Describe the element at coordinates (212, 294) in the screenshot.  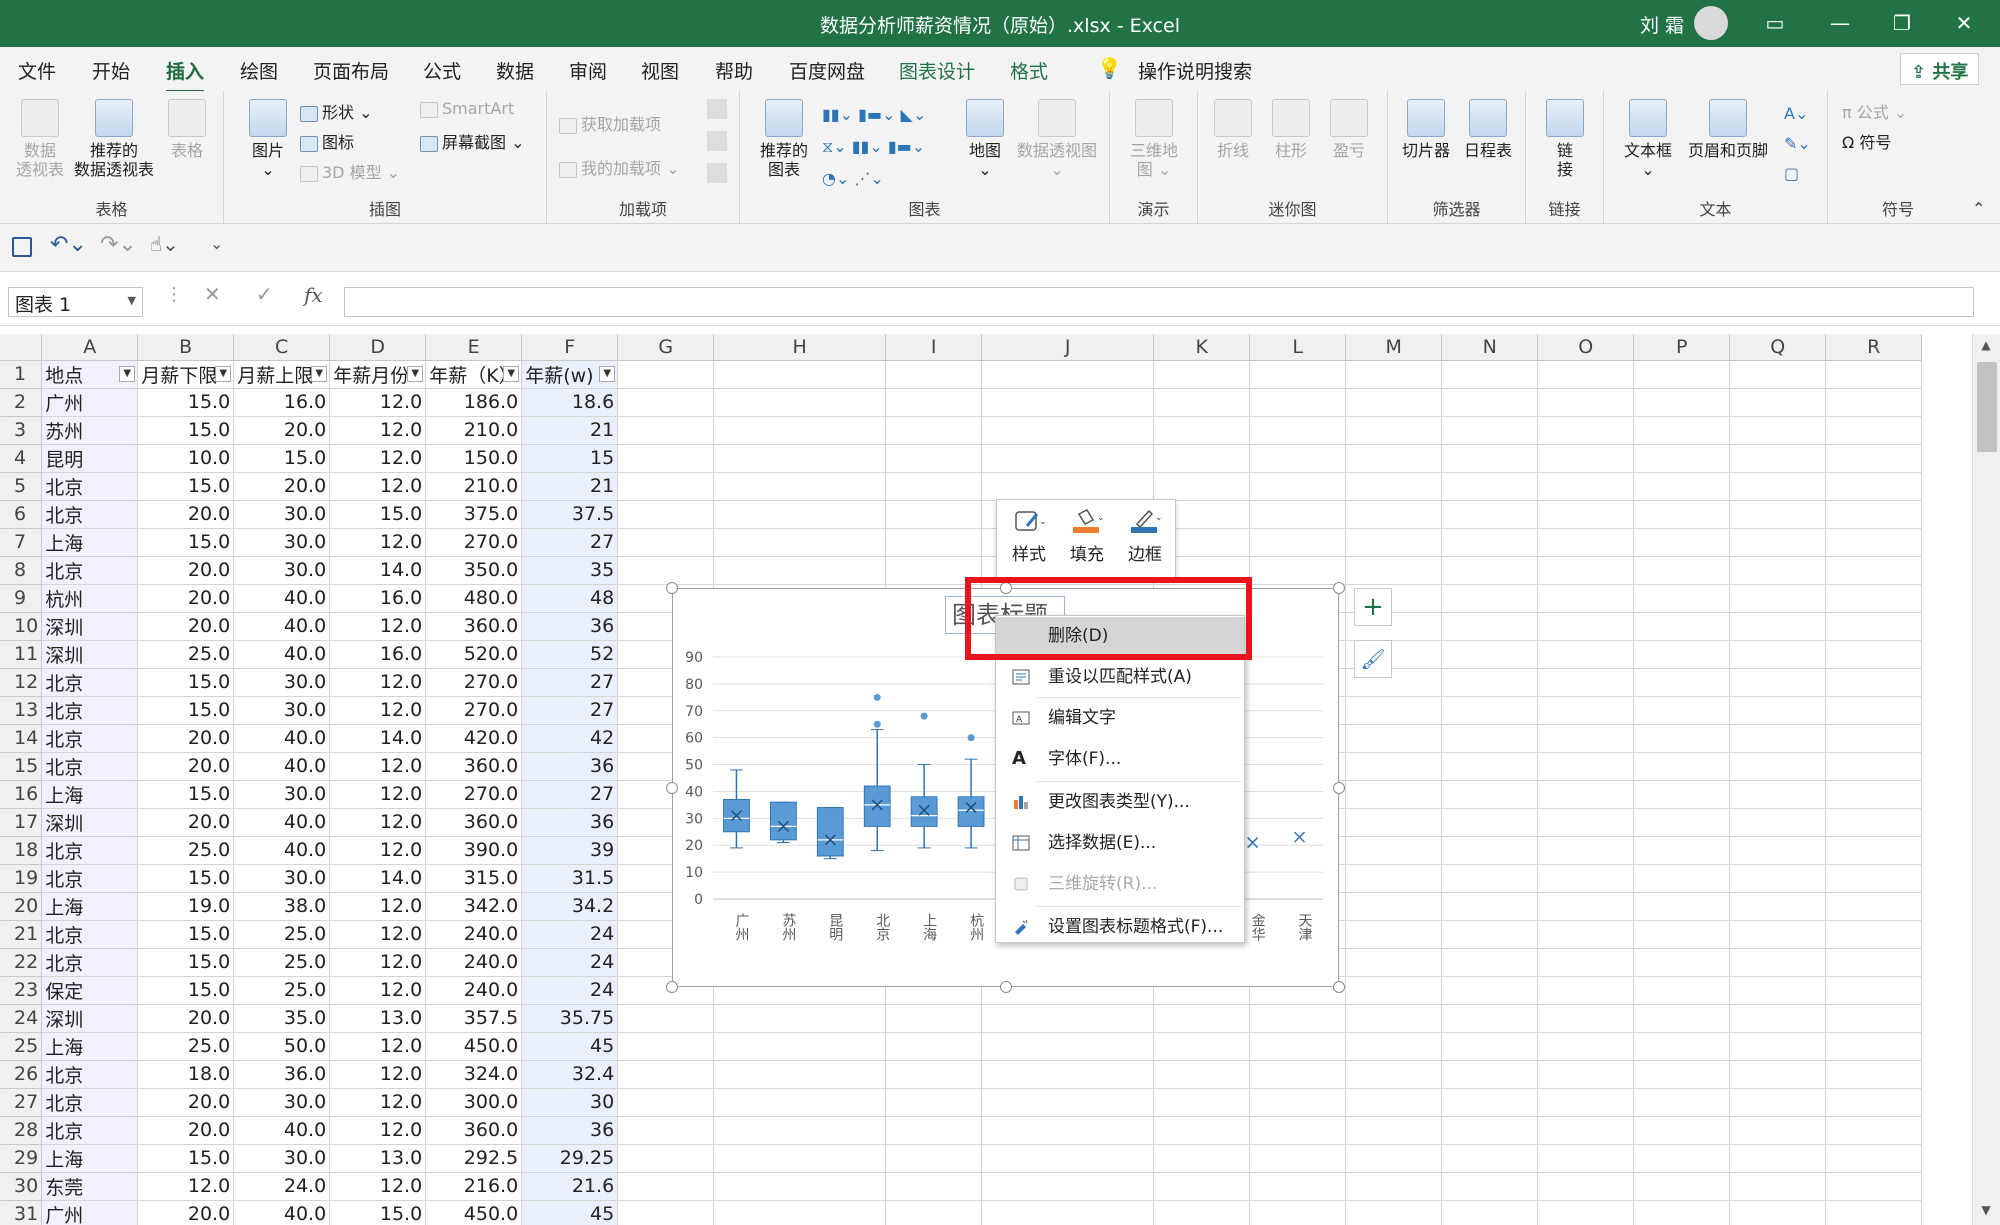
I see `cancel-icon: ✕` at that location.